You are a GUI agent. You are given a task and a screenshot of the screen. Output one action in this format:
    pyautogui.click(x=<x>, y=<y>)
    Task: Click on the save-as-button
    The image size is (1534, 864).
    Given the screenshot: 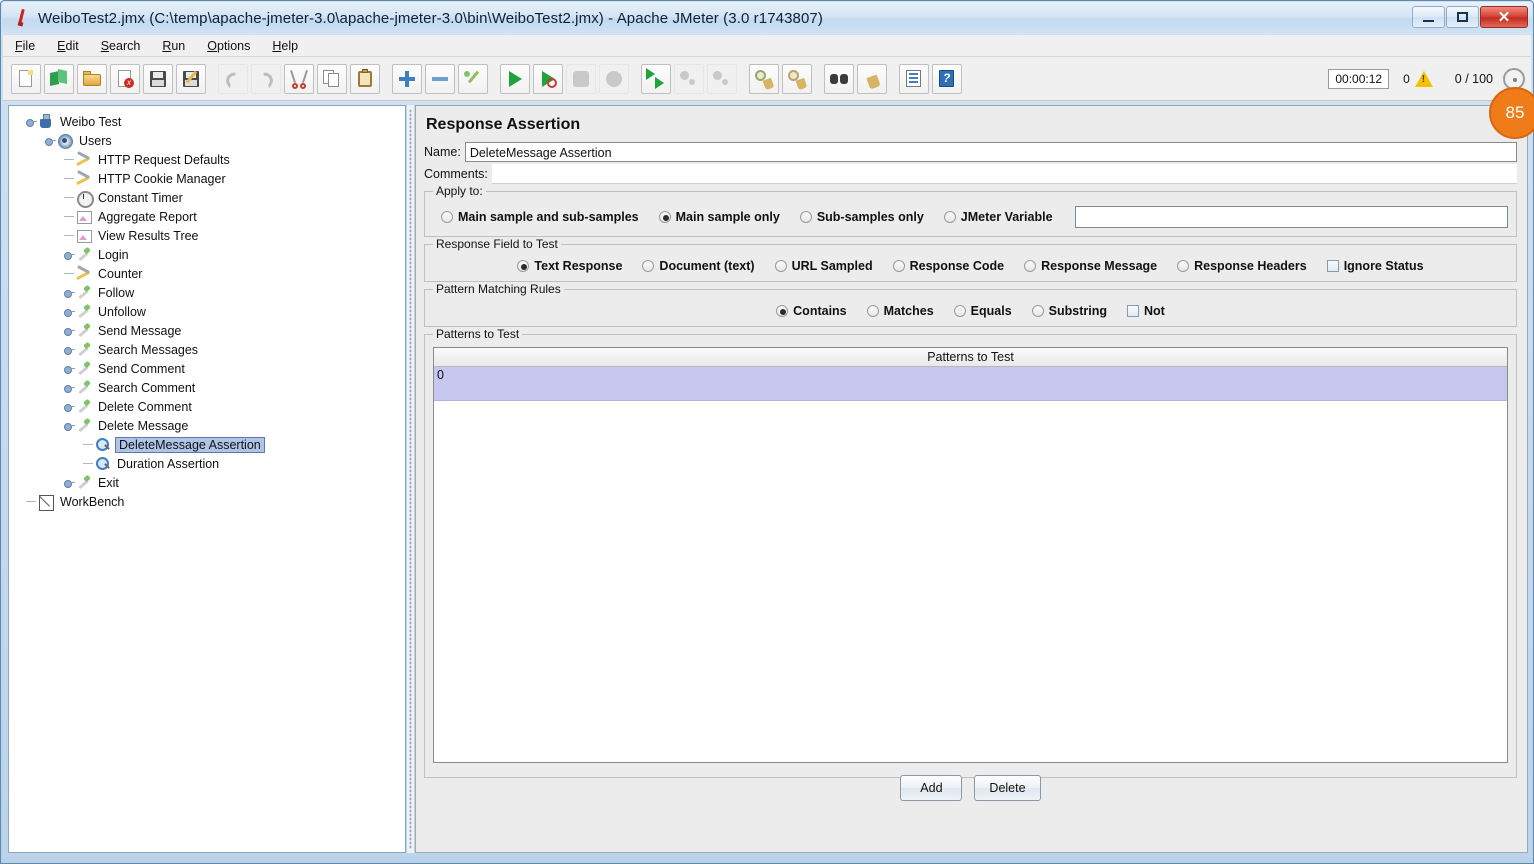 What is the action you would take?
    pyautogui.click(x=191, y=78)
    